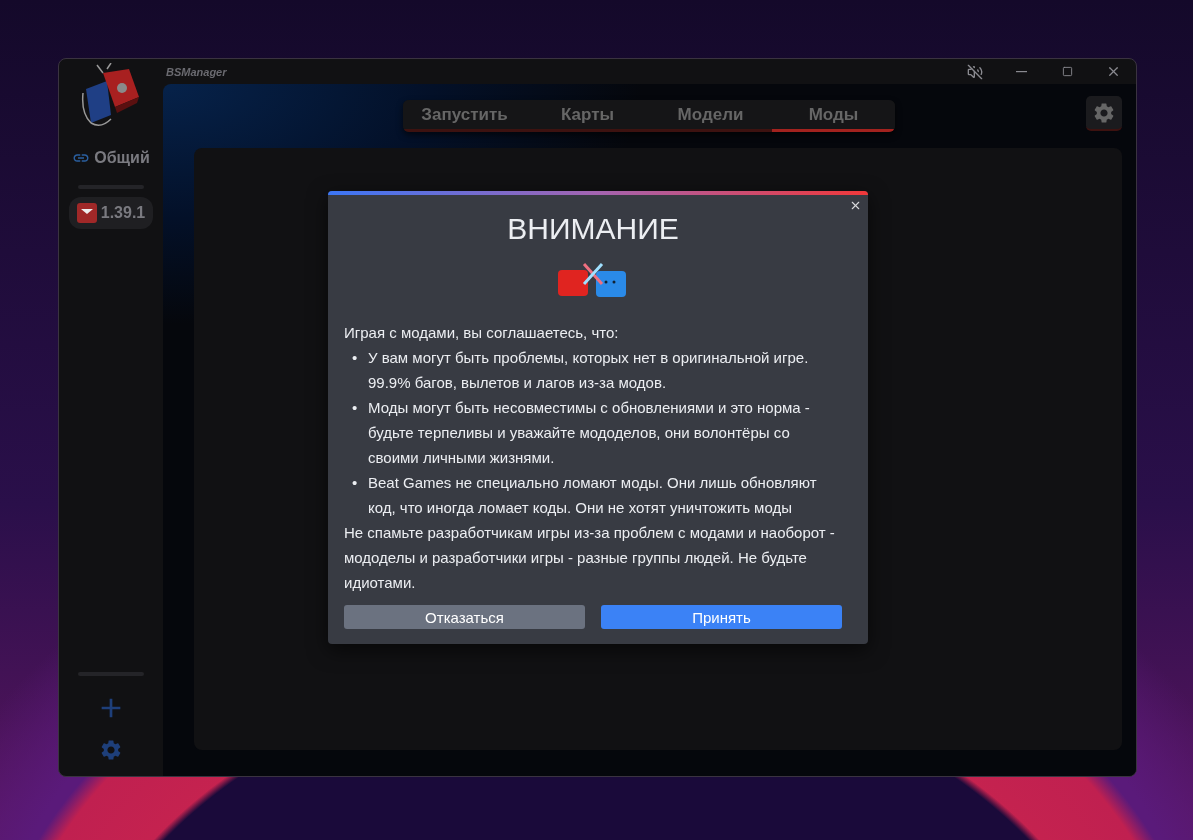  What do you see at coordinates (1021, 71) in the screenshot?
I see `minimize-icon` at bounding box center [1021, 71].